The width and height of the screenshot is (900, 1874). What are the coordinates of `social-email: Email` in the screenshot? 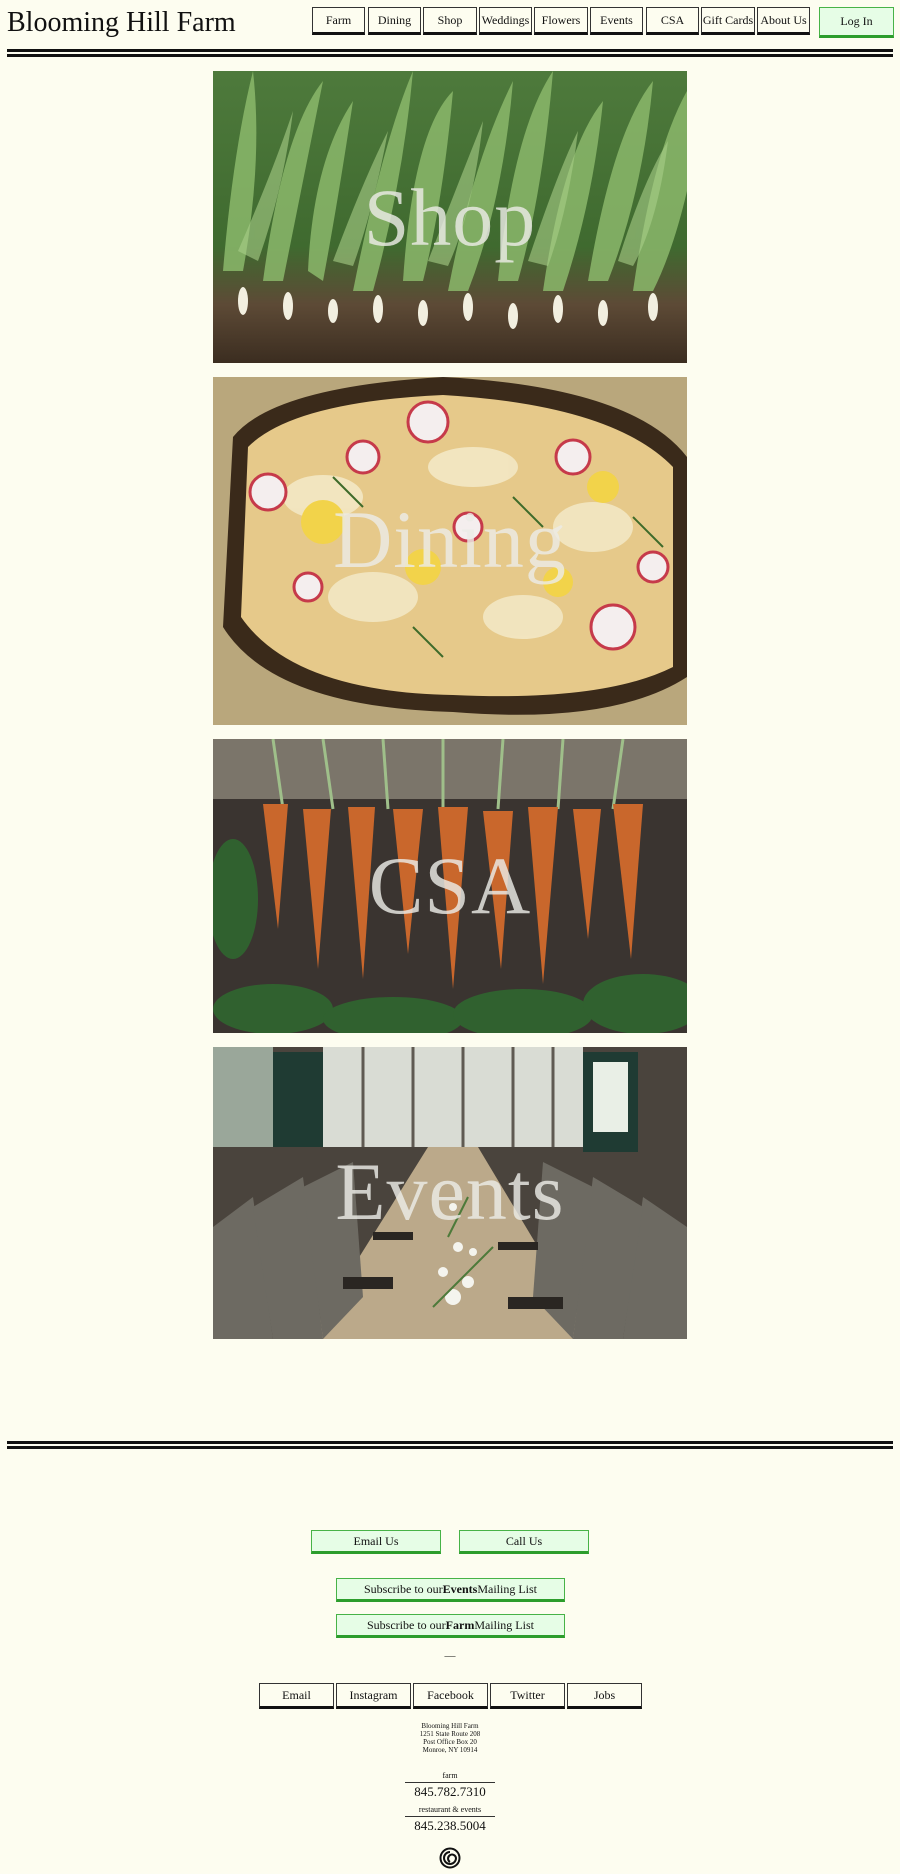 It's located at (296, 1696).